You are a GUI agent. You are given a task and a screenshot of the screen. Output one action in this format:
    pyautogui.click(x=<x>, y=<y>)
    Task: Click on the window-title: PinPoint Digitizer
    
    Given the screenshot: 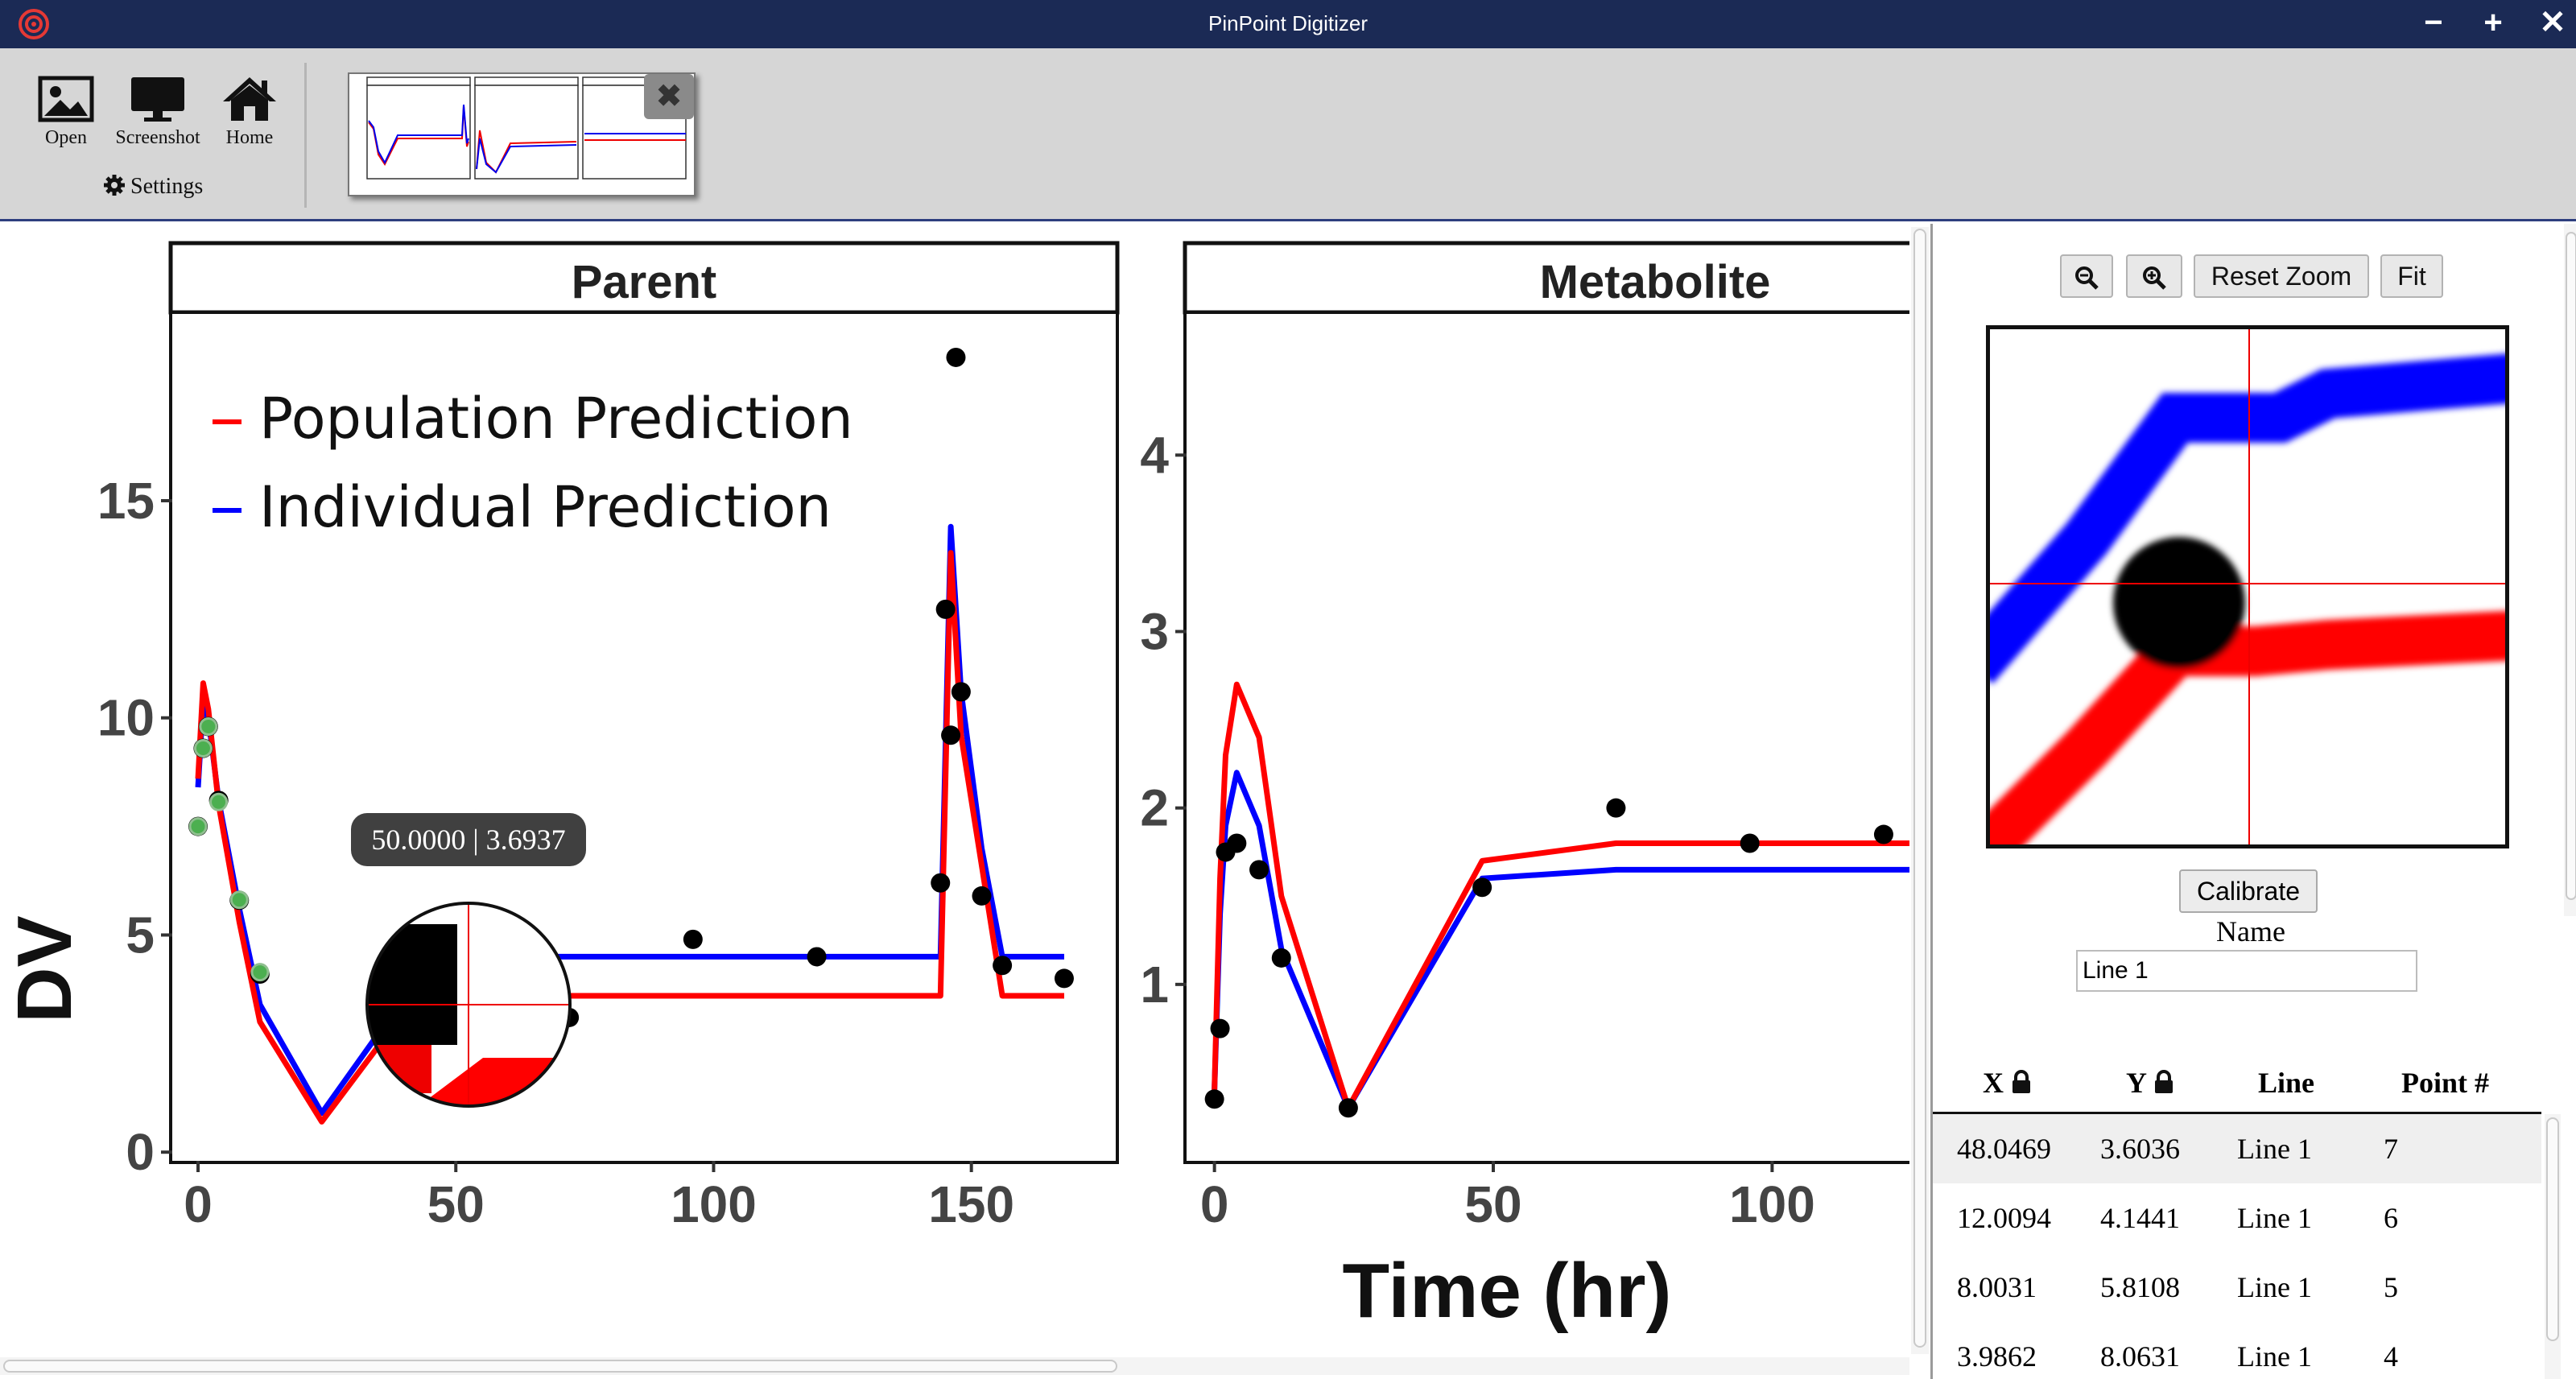 What is the action you would take?
    pyautogui.click(x=1288, y=23)
    